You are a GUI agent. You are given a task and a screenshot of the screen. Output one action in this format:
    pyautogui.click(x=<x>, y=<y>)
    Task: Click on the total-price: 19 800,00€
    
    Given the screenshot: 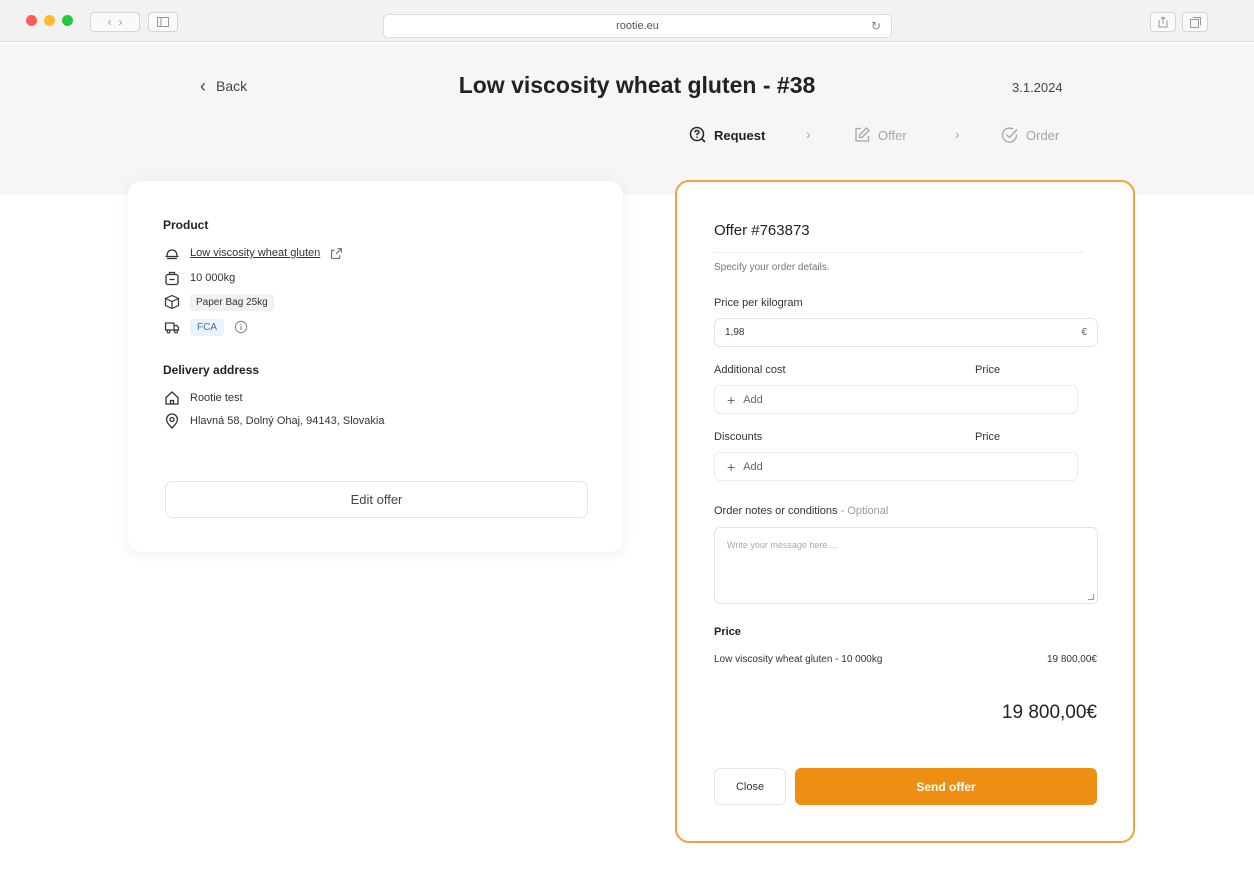 What is the action you would take?
    pyautogui.click(x=1049, y=712)
    